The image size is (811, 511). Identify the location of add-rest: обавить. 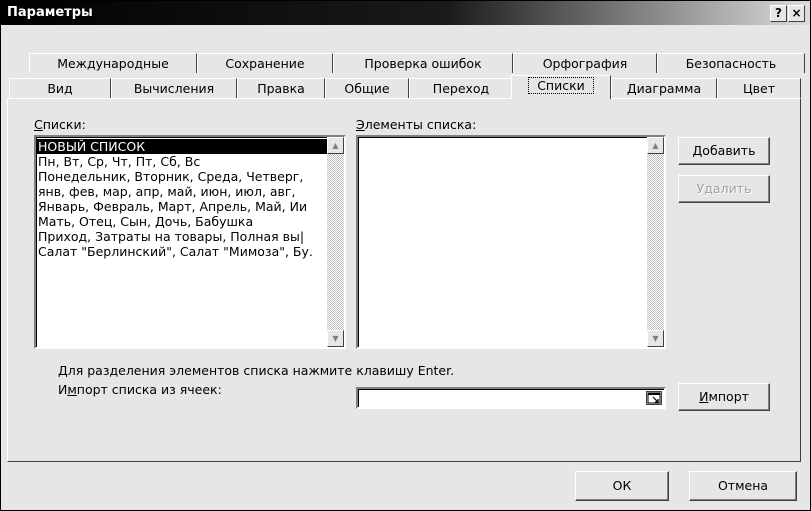
(729, 150).